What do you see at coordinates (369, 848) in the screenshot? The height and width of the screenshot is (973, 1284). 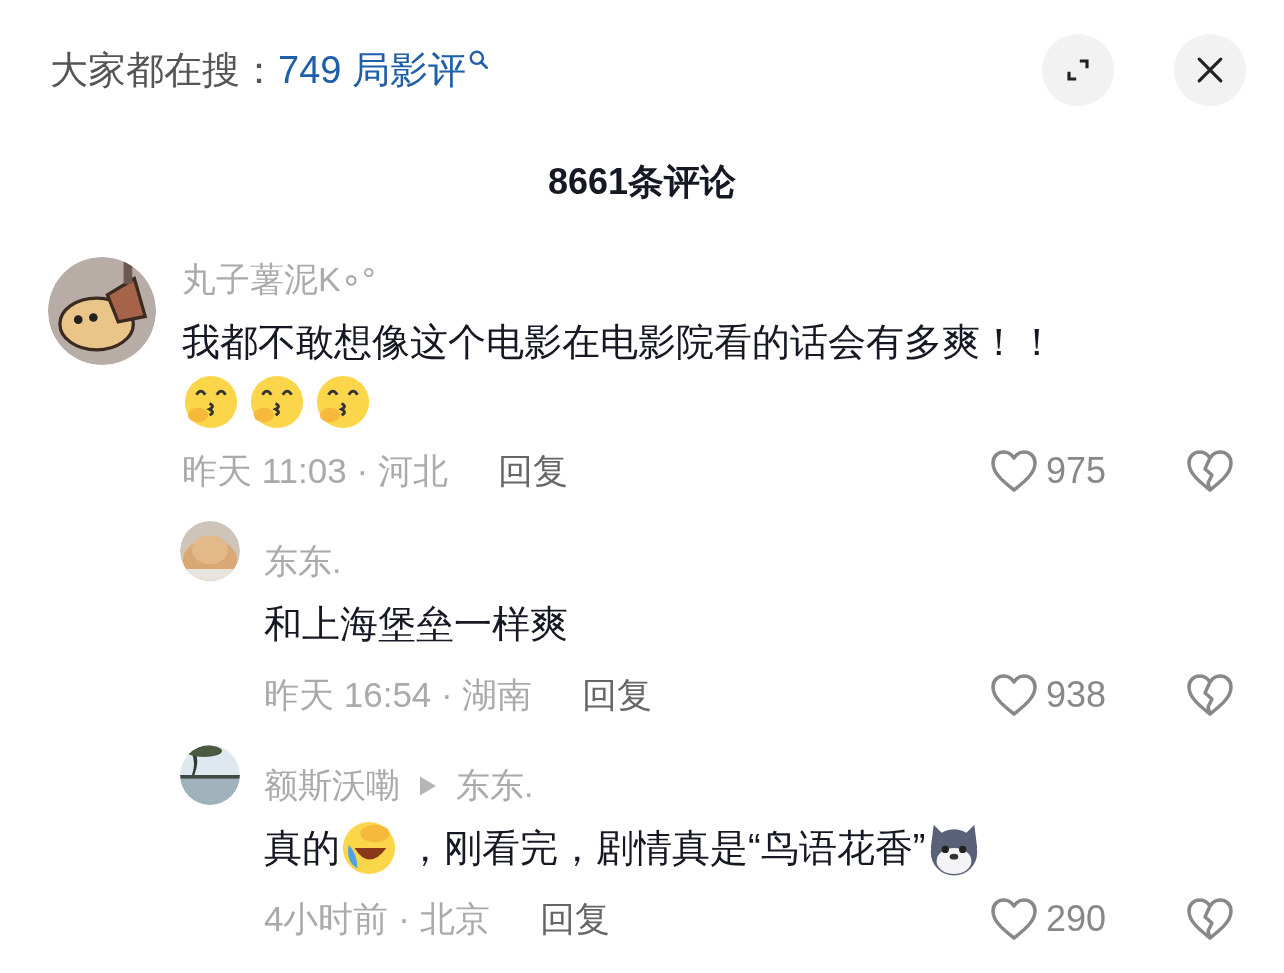 I see `laughing-emoji-icon` at bounding box center [369, 848].